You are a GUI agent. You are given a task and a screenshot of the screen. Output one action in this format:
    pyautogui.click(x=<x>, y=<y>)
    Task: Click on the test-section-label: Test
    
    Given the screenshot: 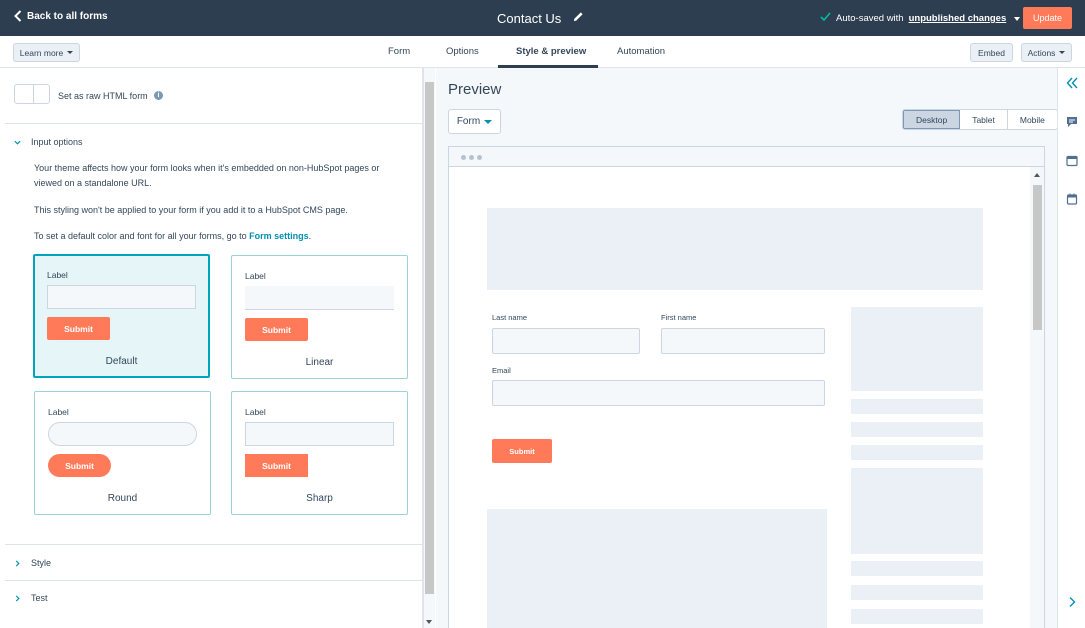 What is the action you would take?
    pyautogui.click(x=39, y=598)
    